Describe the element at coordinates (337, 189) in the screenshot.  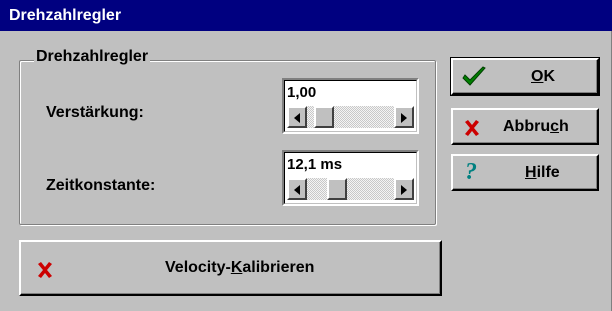
I see `time-constant-slider-thumb` at that location.